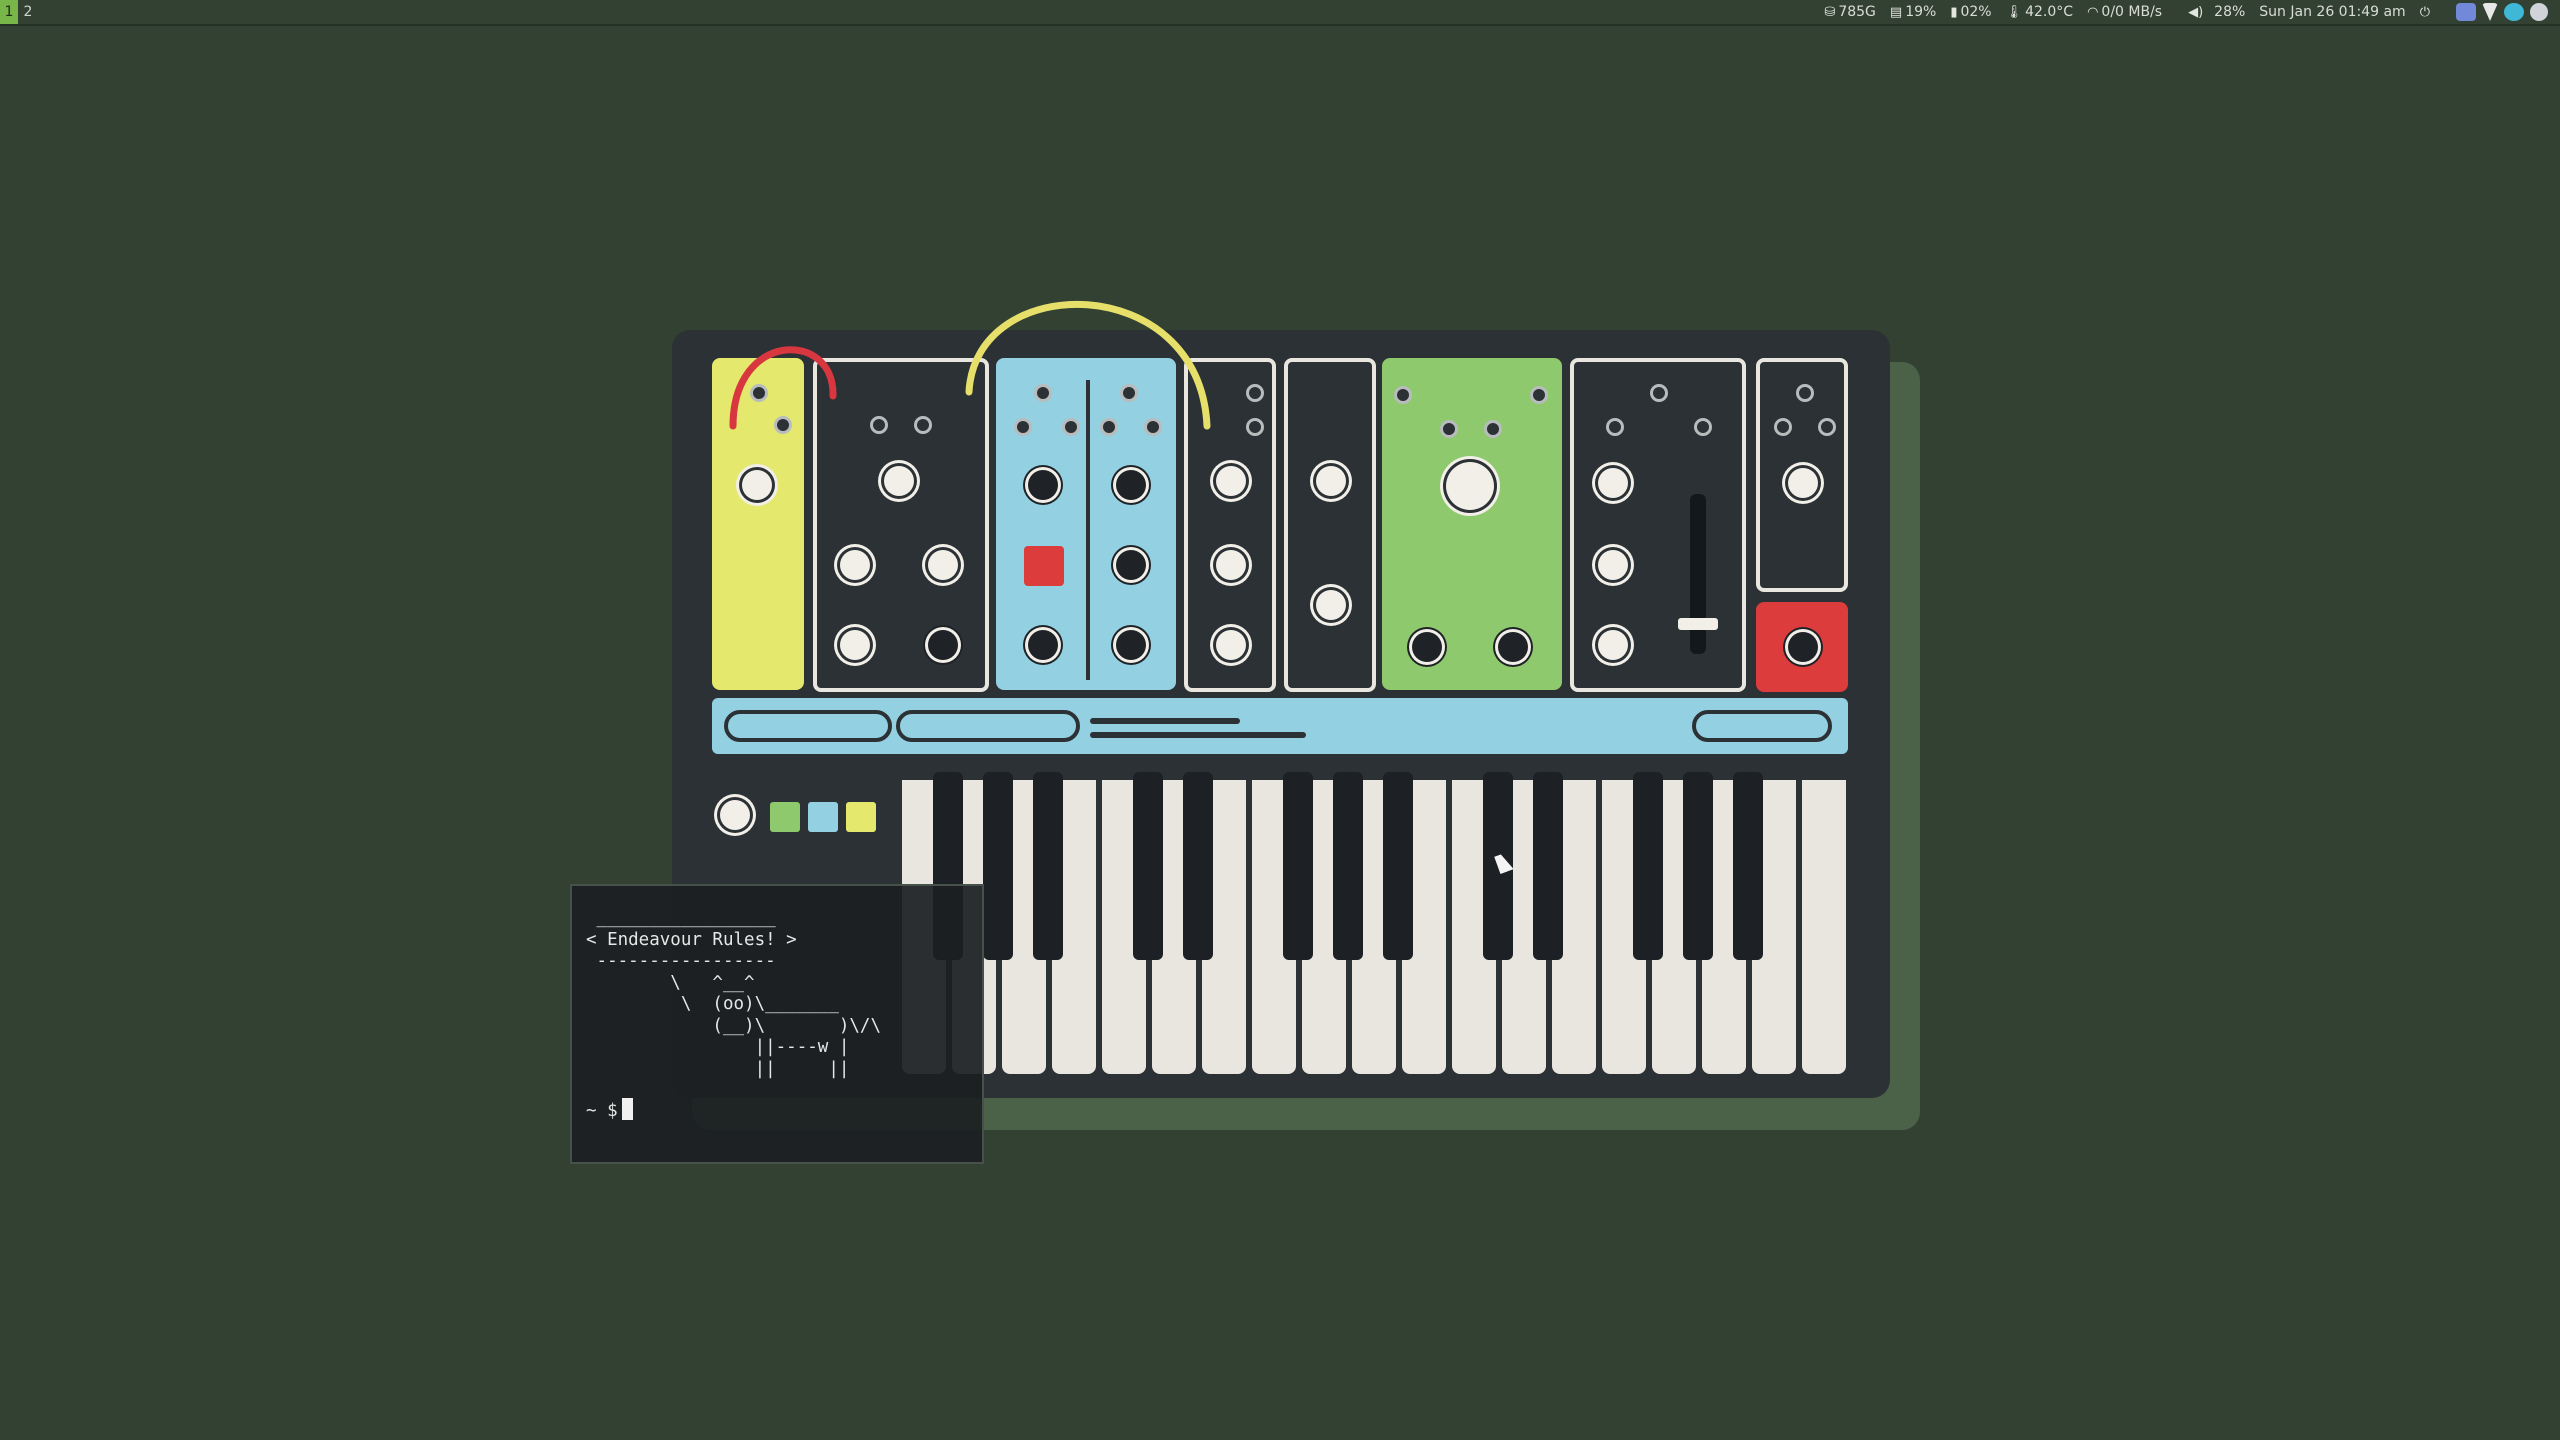 This screenshot has width=2560, height=1440. I want to click on shell-prompt: ~ $, so click(609, 1109).